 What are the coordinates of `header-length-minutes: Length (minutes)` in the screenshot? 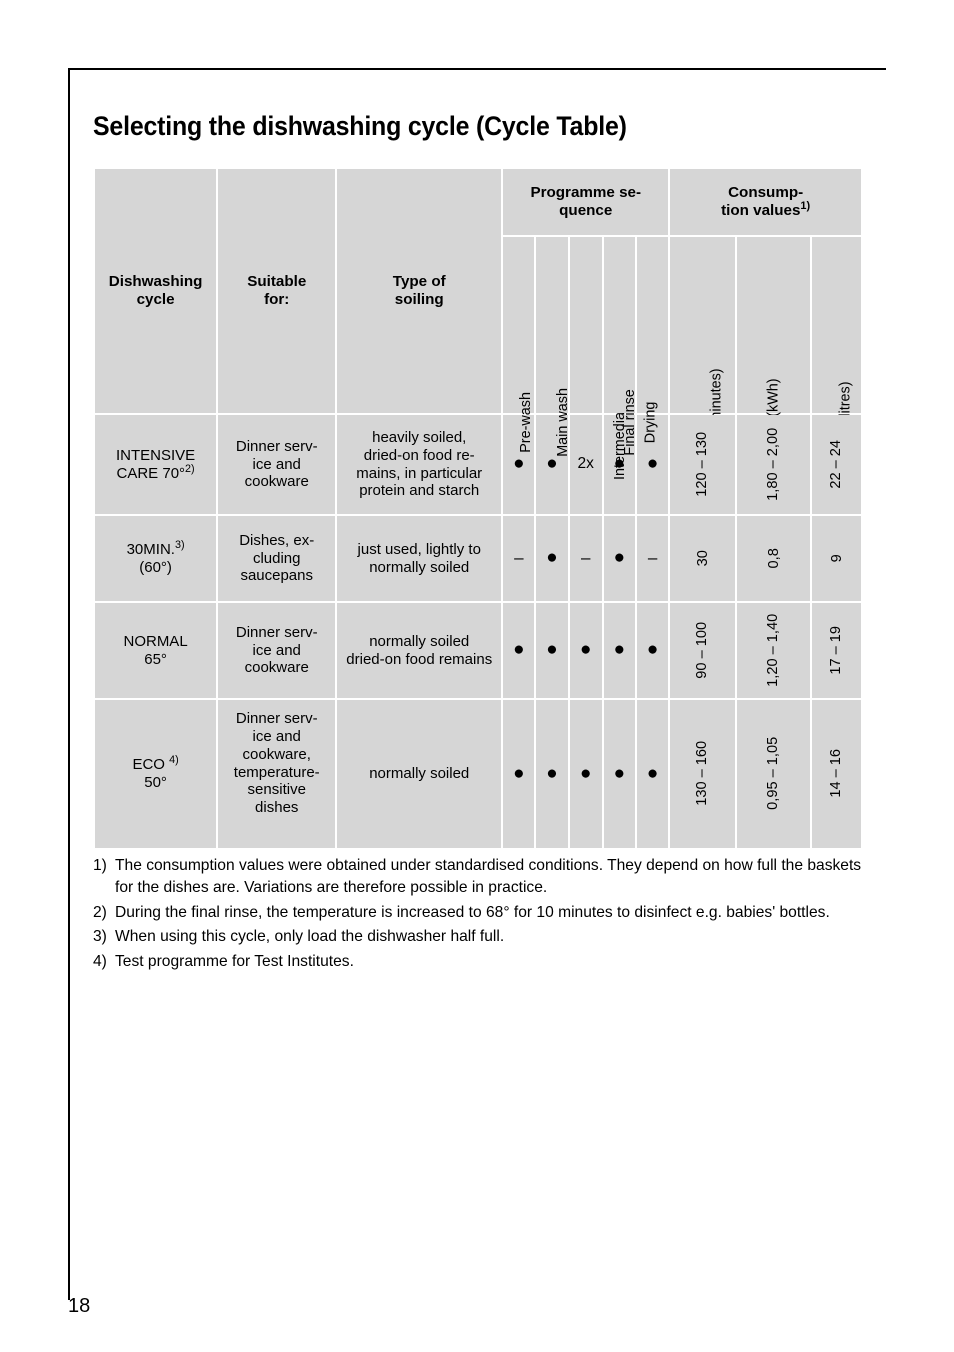 It's located at (703, 356).